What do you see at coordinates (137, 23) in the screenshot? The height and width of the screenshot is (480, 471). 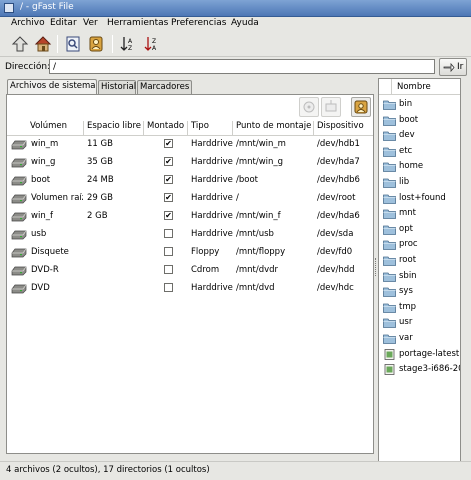 I see `menu-herramientas: Herramientas` at bounding box center [137, 23].